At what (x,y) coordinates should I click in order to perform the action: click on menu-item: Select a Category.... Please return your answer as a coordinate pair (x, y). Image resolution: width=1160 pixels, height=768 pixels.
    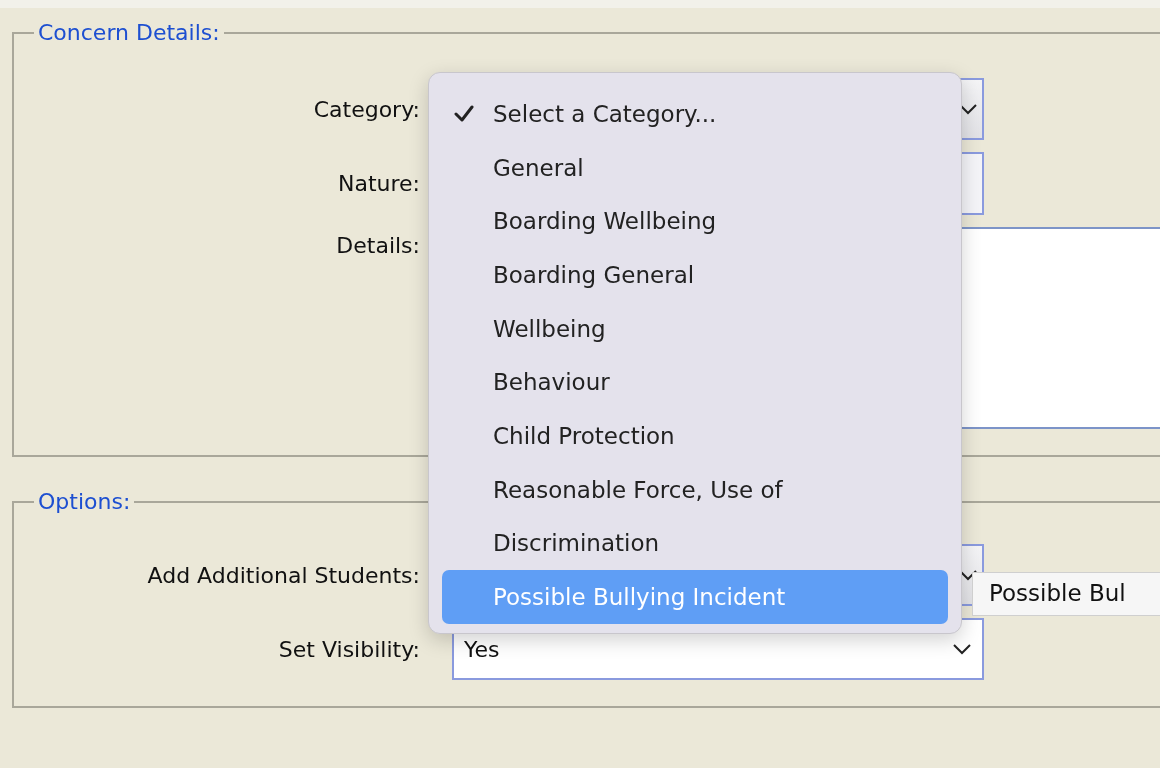
    Looking at the image, I should click on (695, 114).